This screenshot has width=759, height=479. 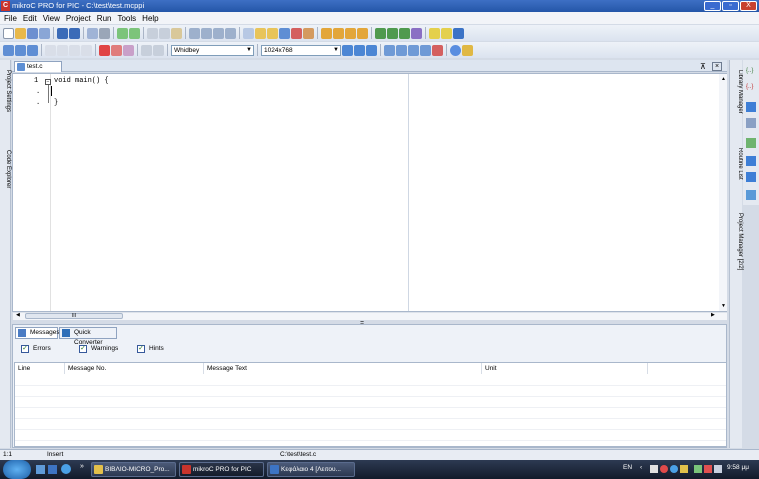 I want to click on clock: 9:58 μμ, so click(x=738, y=467).